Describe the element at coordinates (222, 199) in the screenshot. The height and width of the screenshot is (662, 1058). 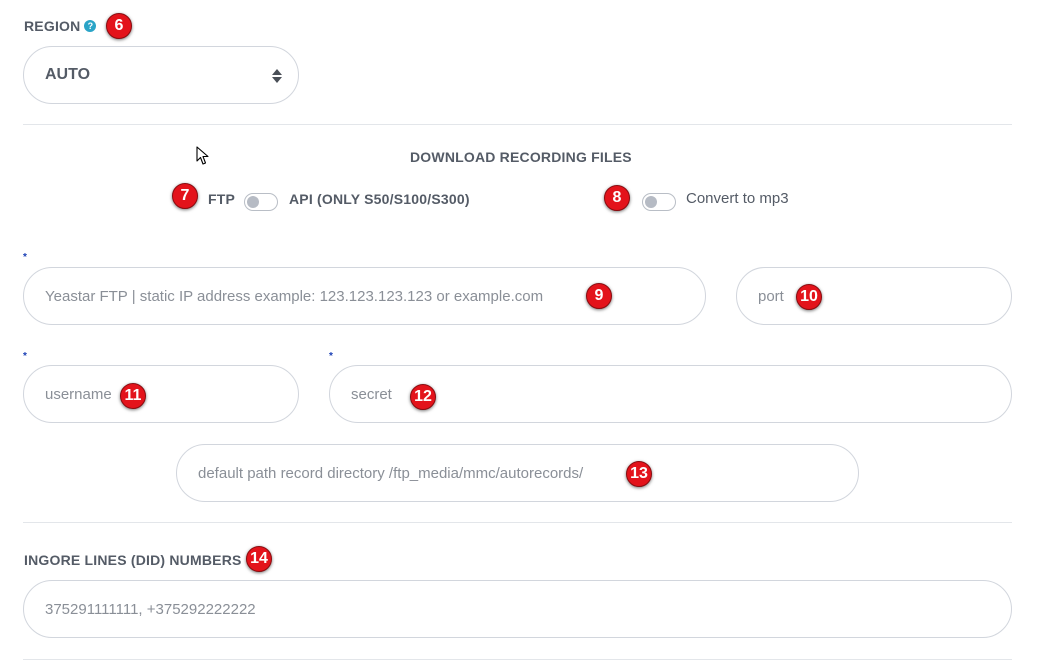
I see `ftp-label: FTP` at that location.